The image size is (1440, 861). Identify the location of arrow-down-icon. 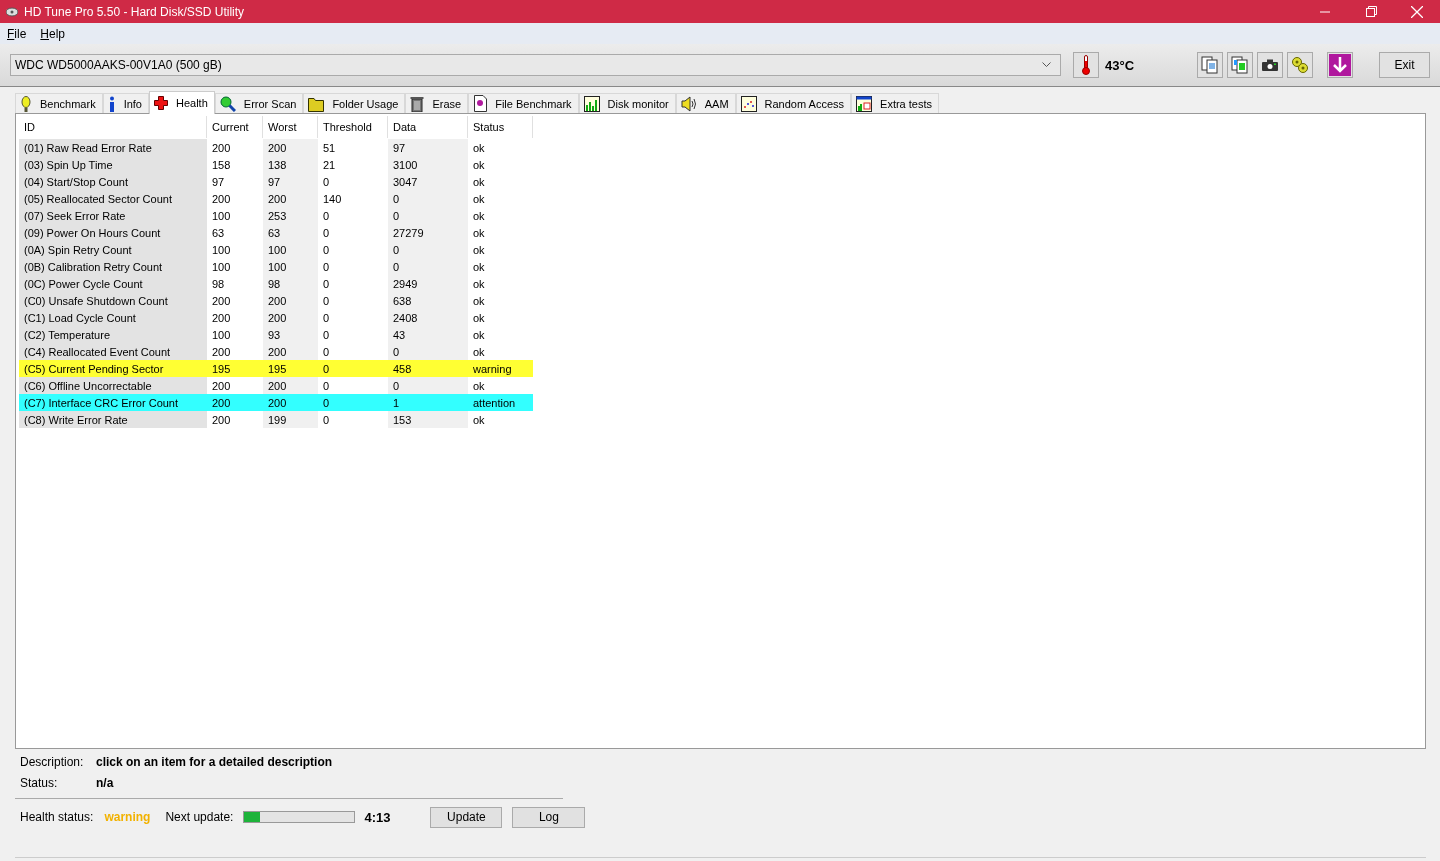
(1340, 65).